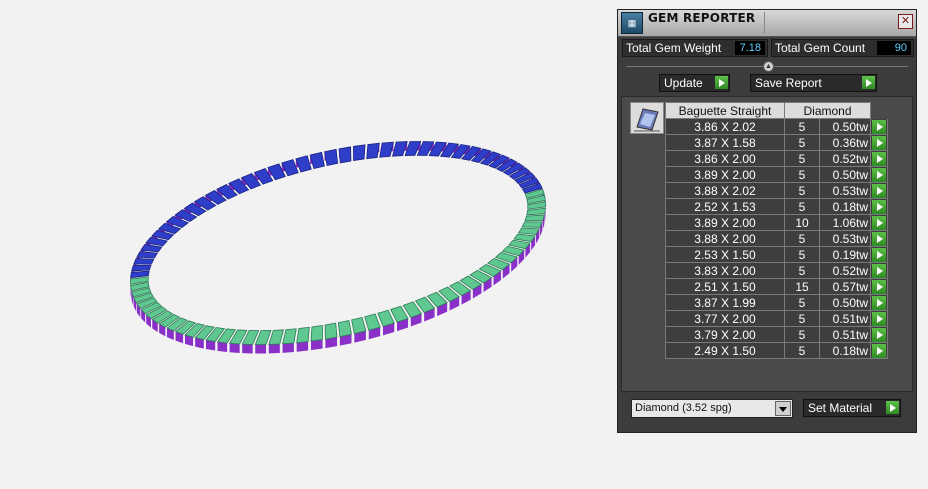 The height and width of the screenshot is (489, 928). Describe the element at coordinates (632, 23) in the screenshot. I see `gem-report-icon: ▦` at that location.